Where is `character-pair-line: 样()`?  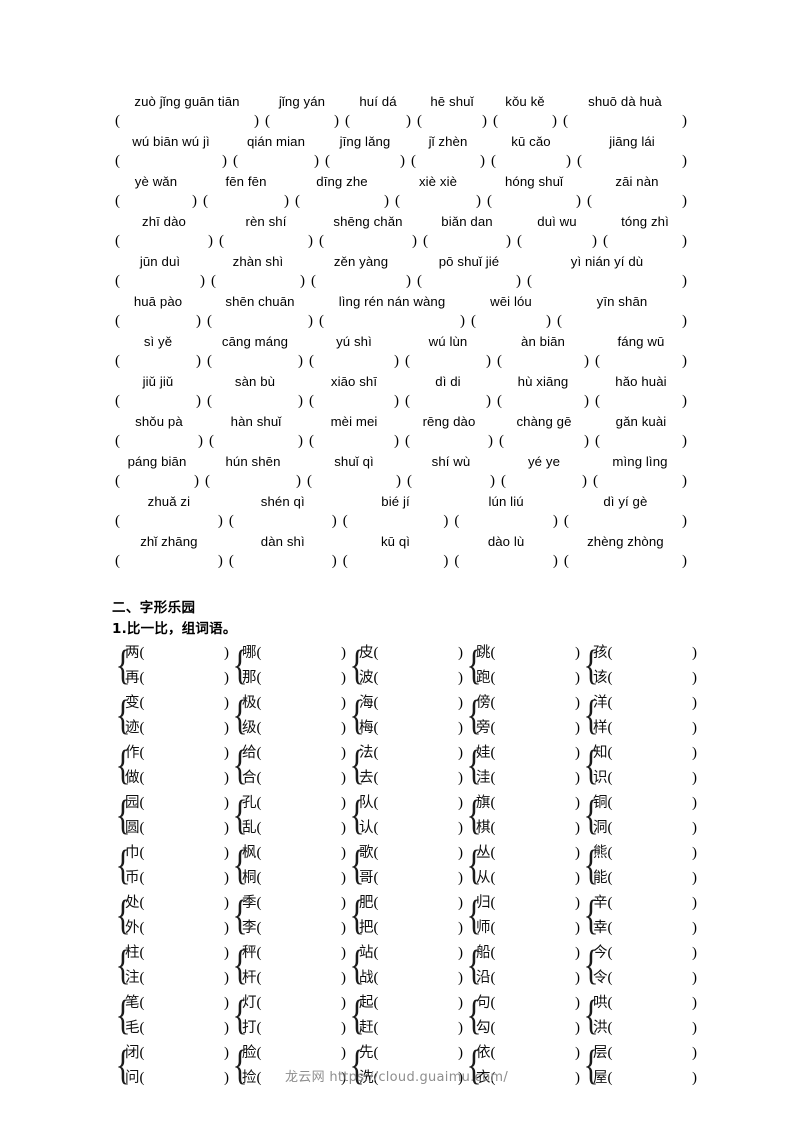 character-pair-line: 样() is located at coordinates (645, 728).